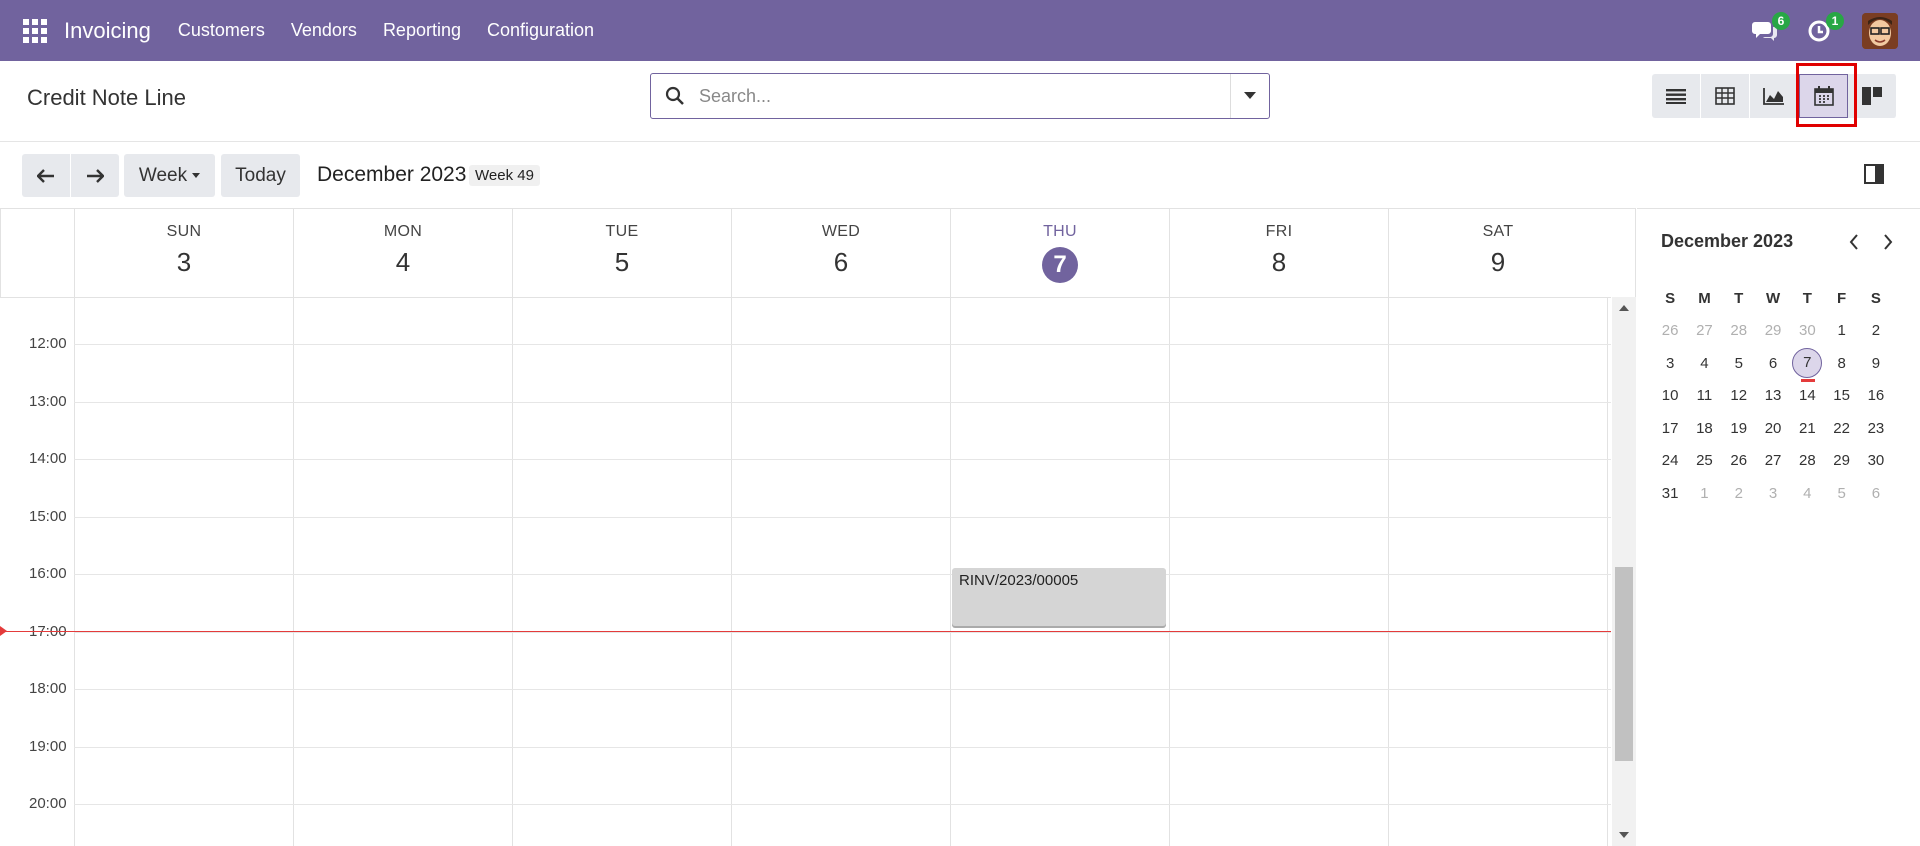  I want to click on mini-day: 14, so click(1807, 395).